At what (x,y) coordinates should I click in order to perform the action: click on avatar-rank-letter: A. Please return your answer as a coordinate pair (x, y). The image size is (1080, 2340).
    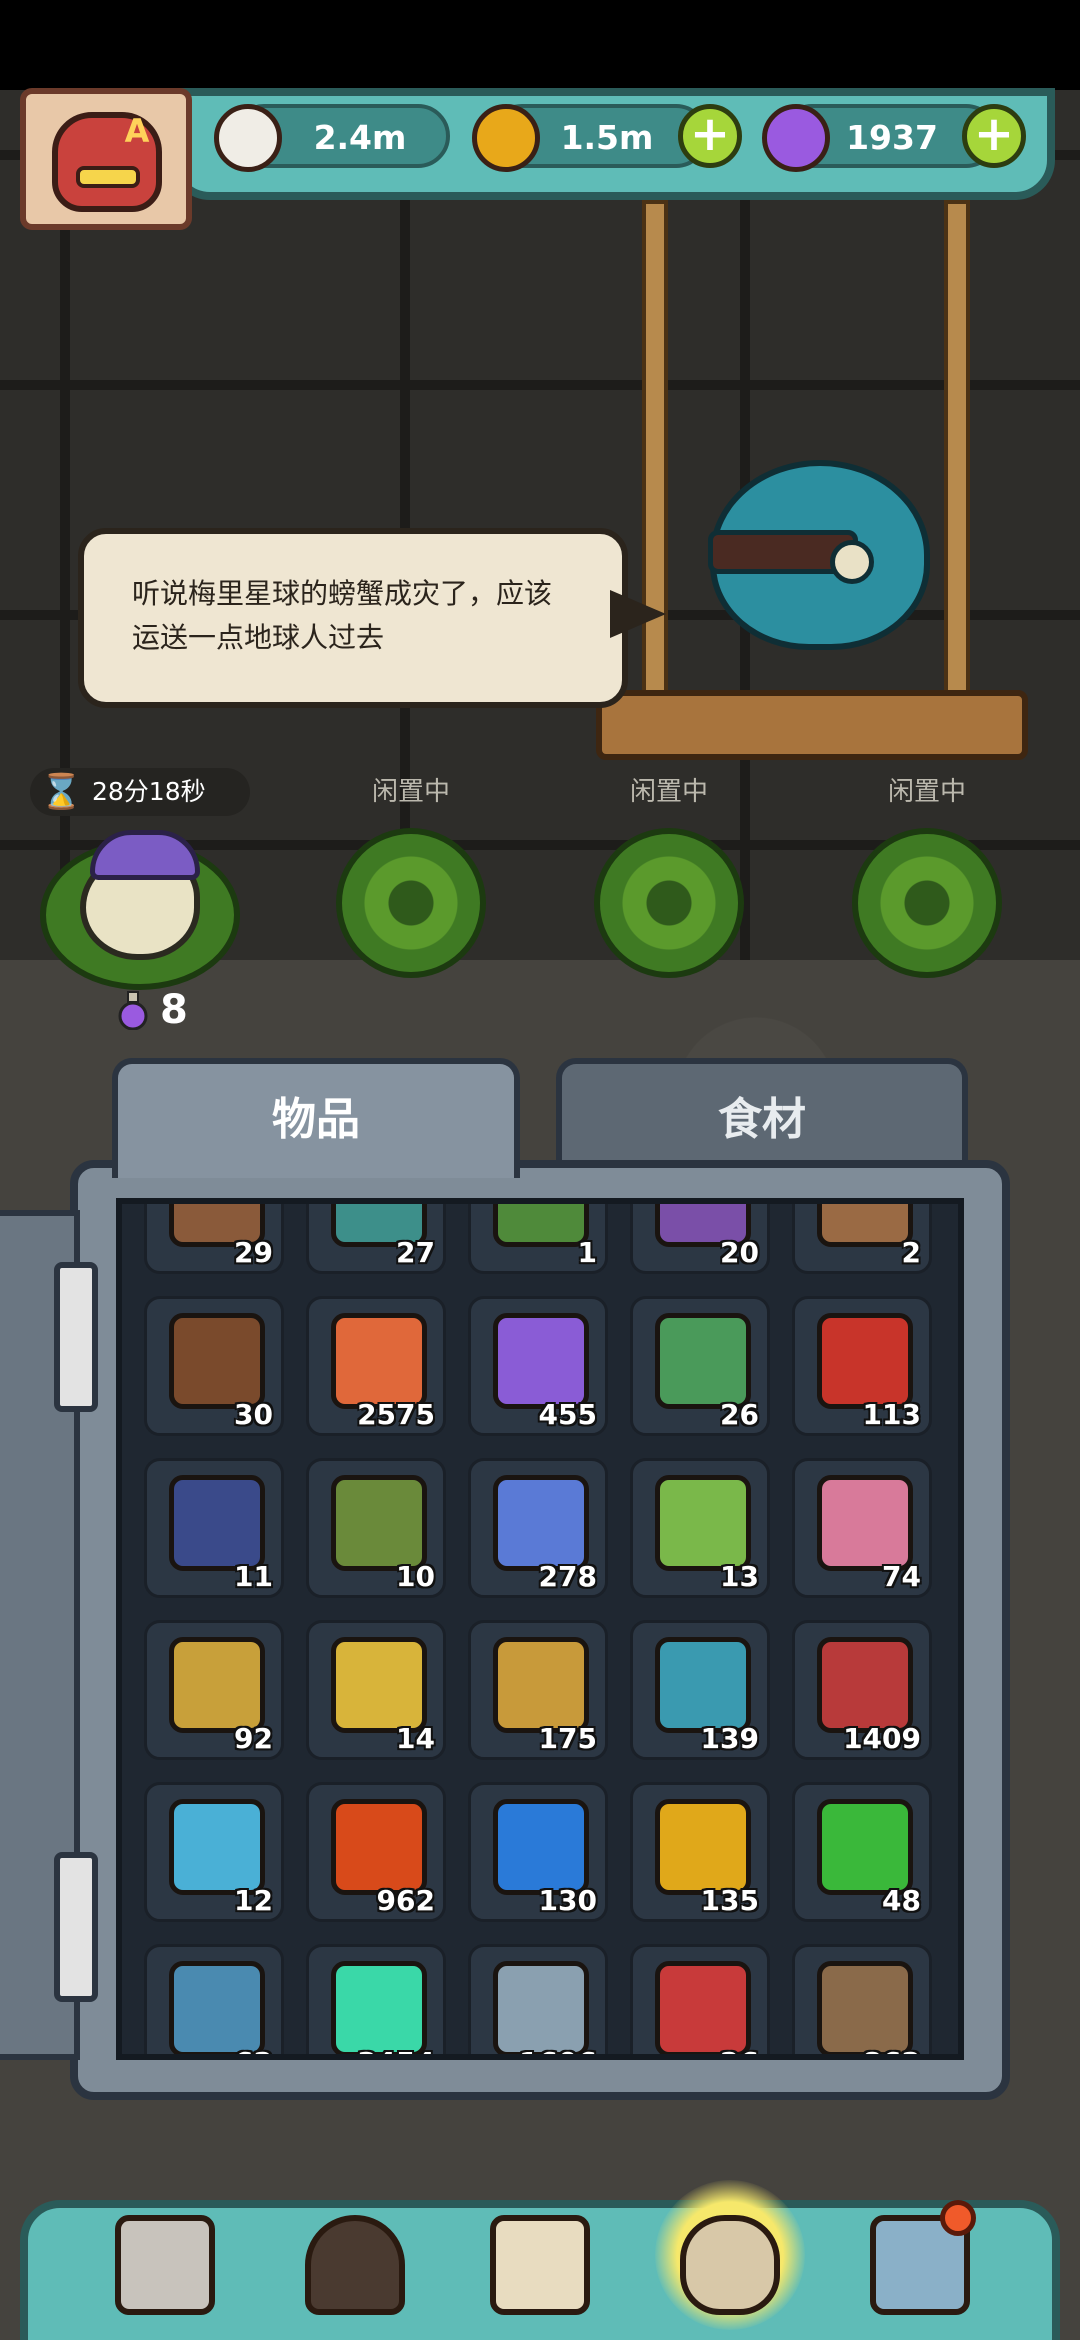
    Looking at the image, I should click on (137, 131).